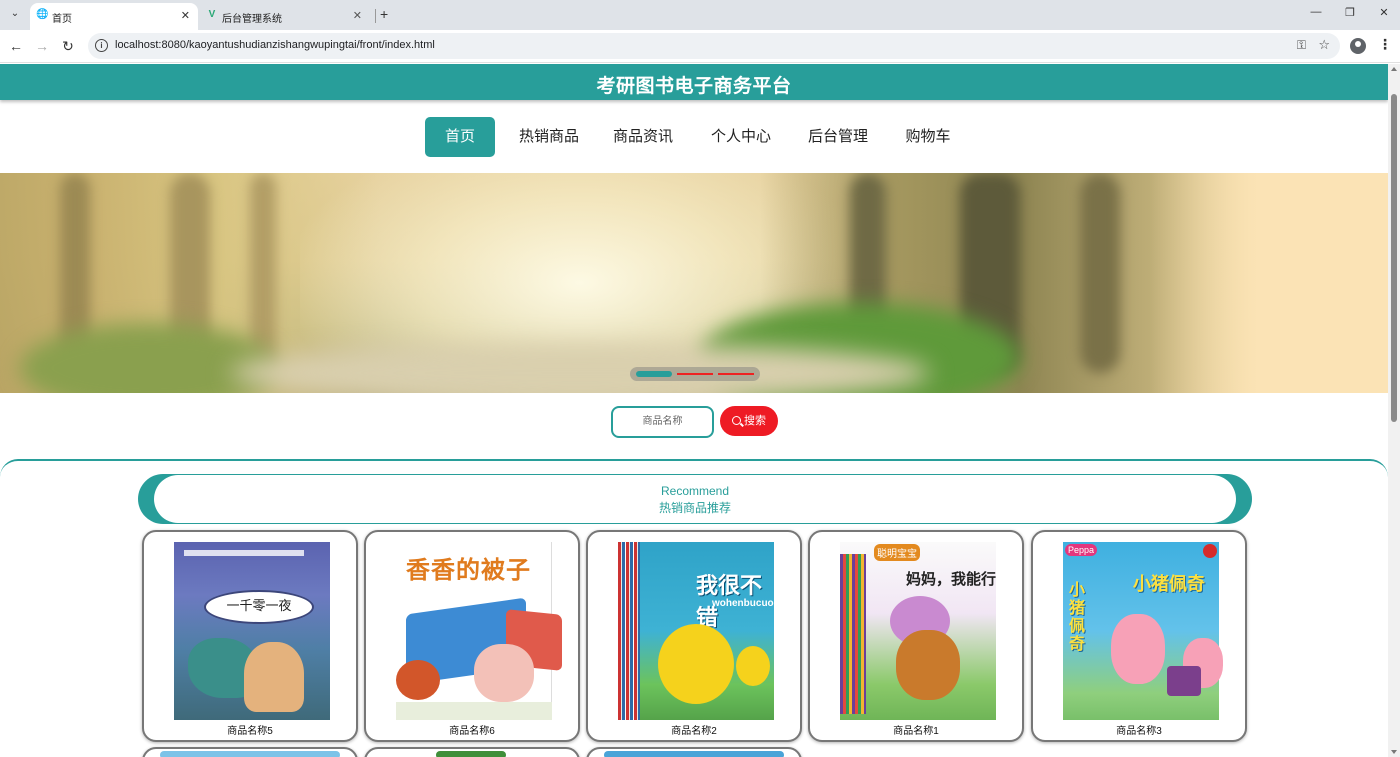  I want to click on recommend-title-cn: 热销商品推荐, so click(694, 508).